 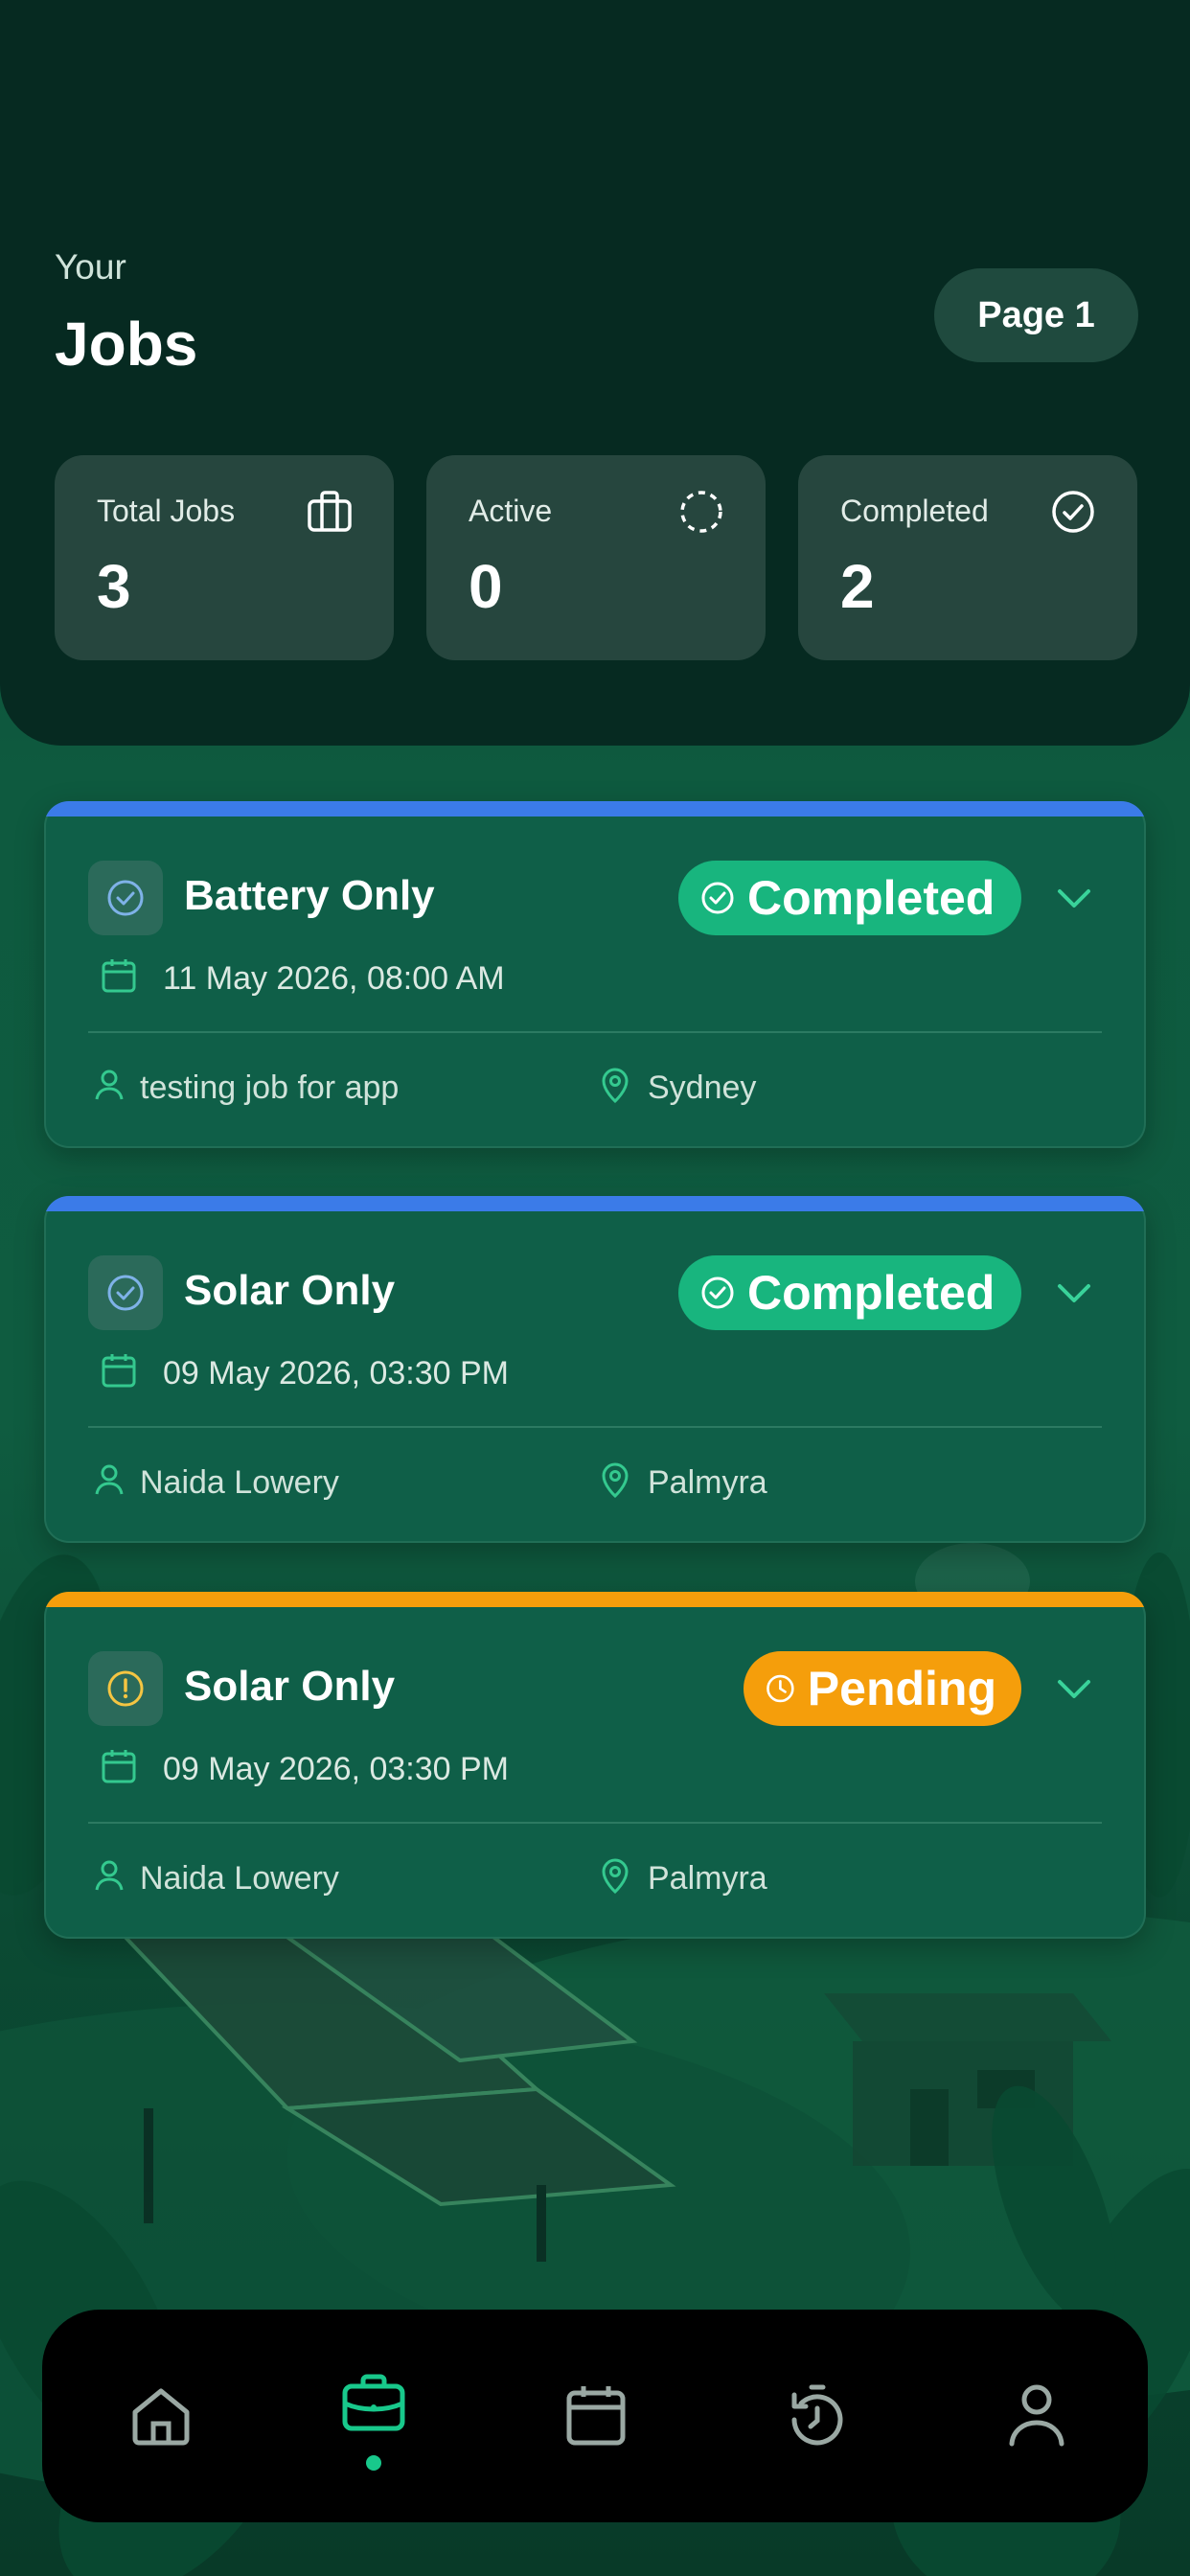 What do you see at coordinates (702, 1088) in the screenshot?
I see `job-location: Sydney` at bounding box center [702, 1088].